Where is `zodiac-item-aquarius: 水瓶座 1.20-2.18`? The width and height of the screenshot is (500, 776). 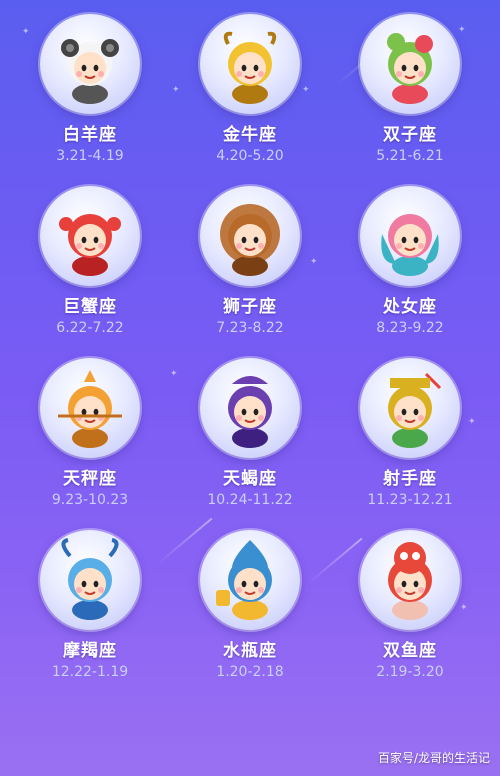 zodiac-item-aquarius: 水瓶座 1.20-2.18 is located at coordinates (250, 616).